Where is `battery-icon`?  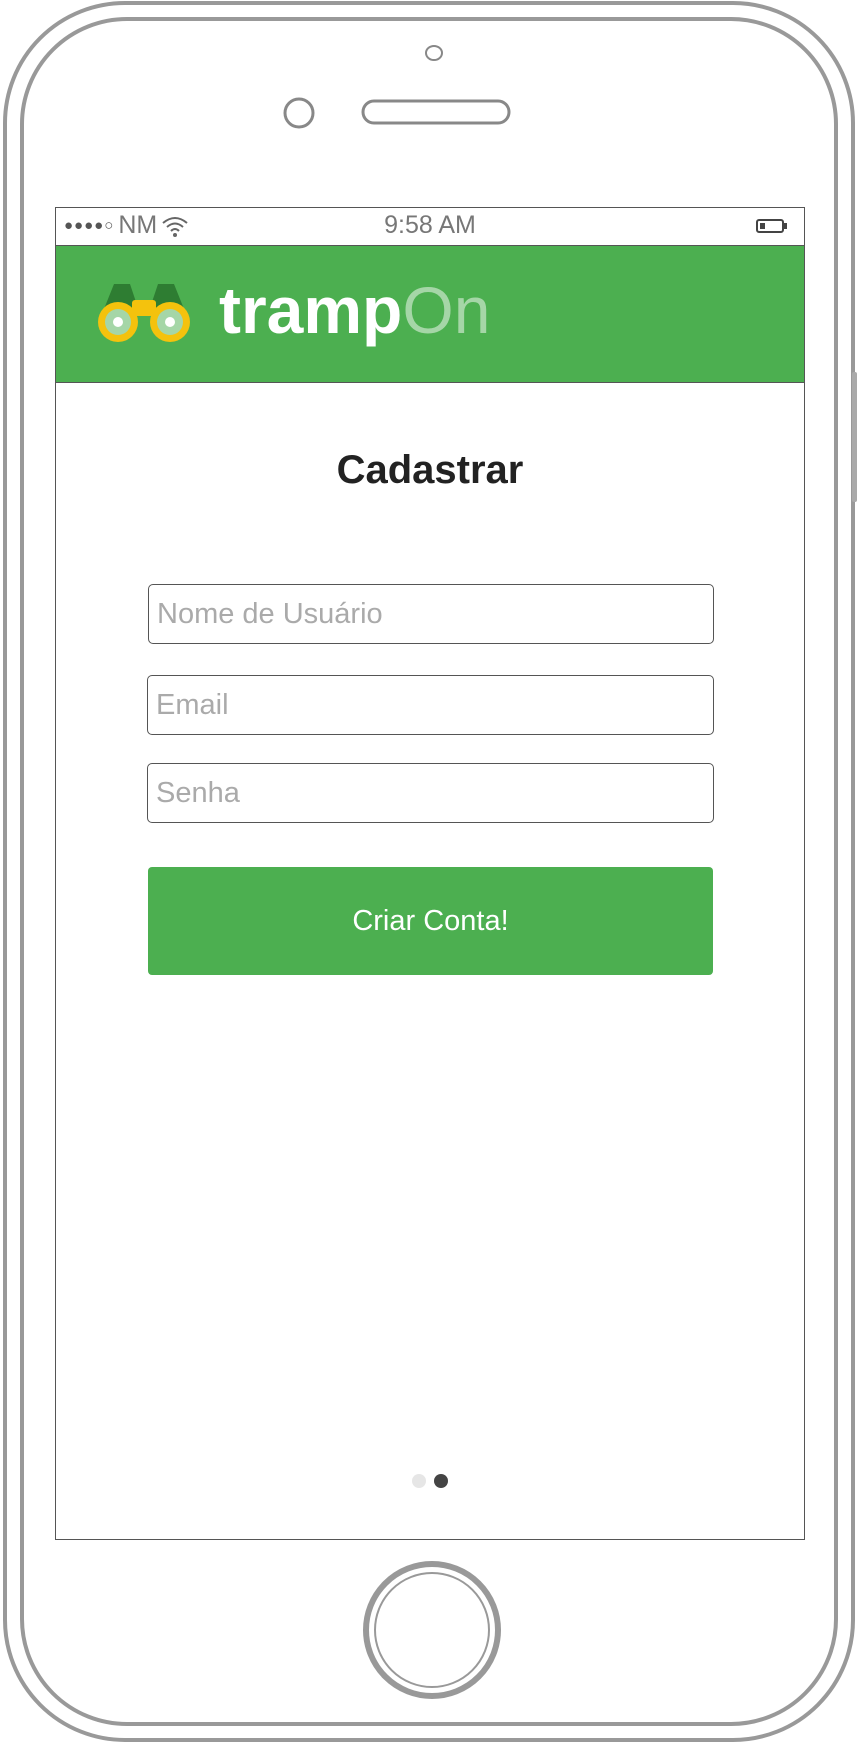
battery-icon is located at coordinates (771, 226).